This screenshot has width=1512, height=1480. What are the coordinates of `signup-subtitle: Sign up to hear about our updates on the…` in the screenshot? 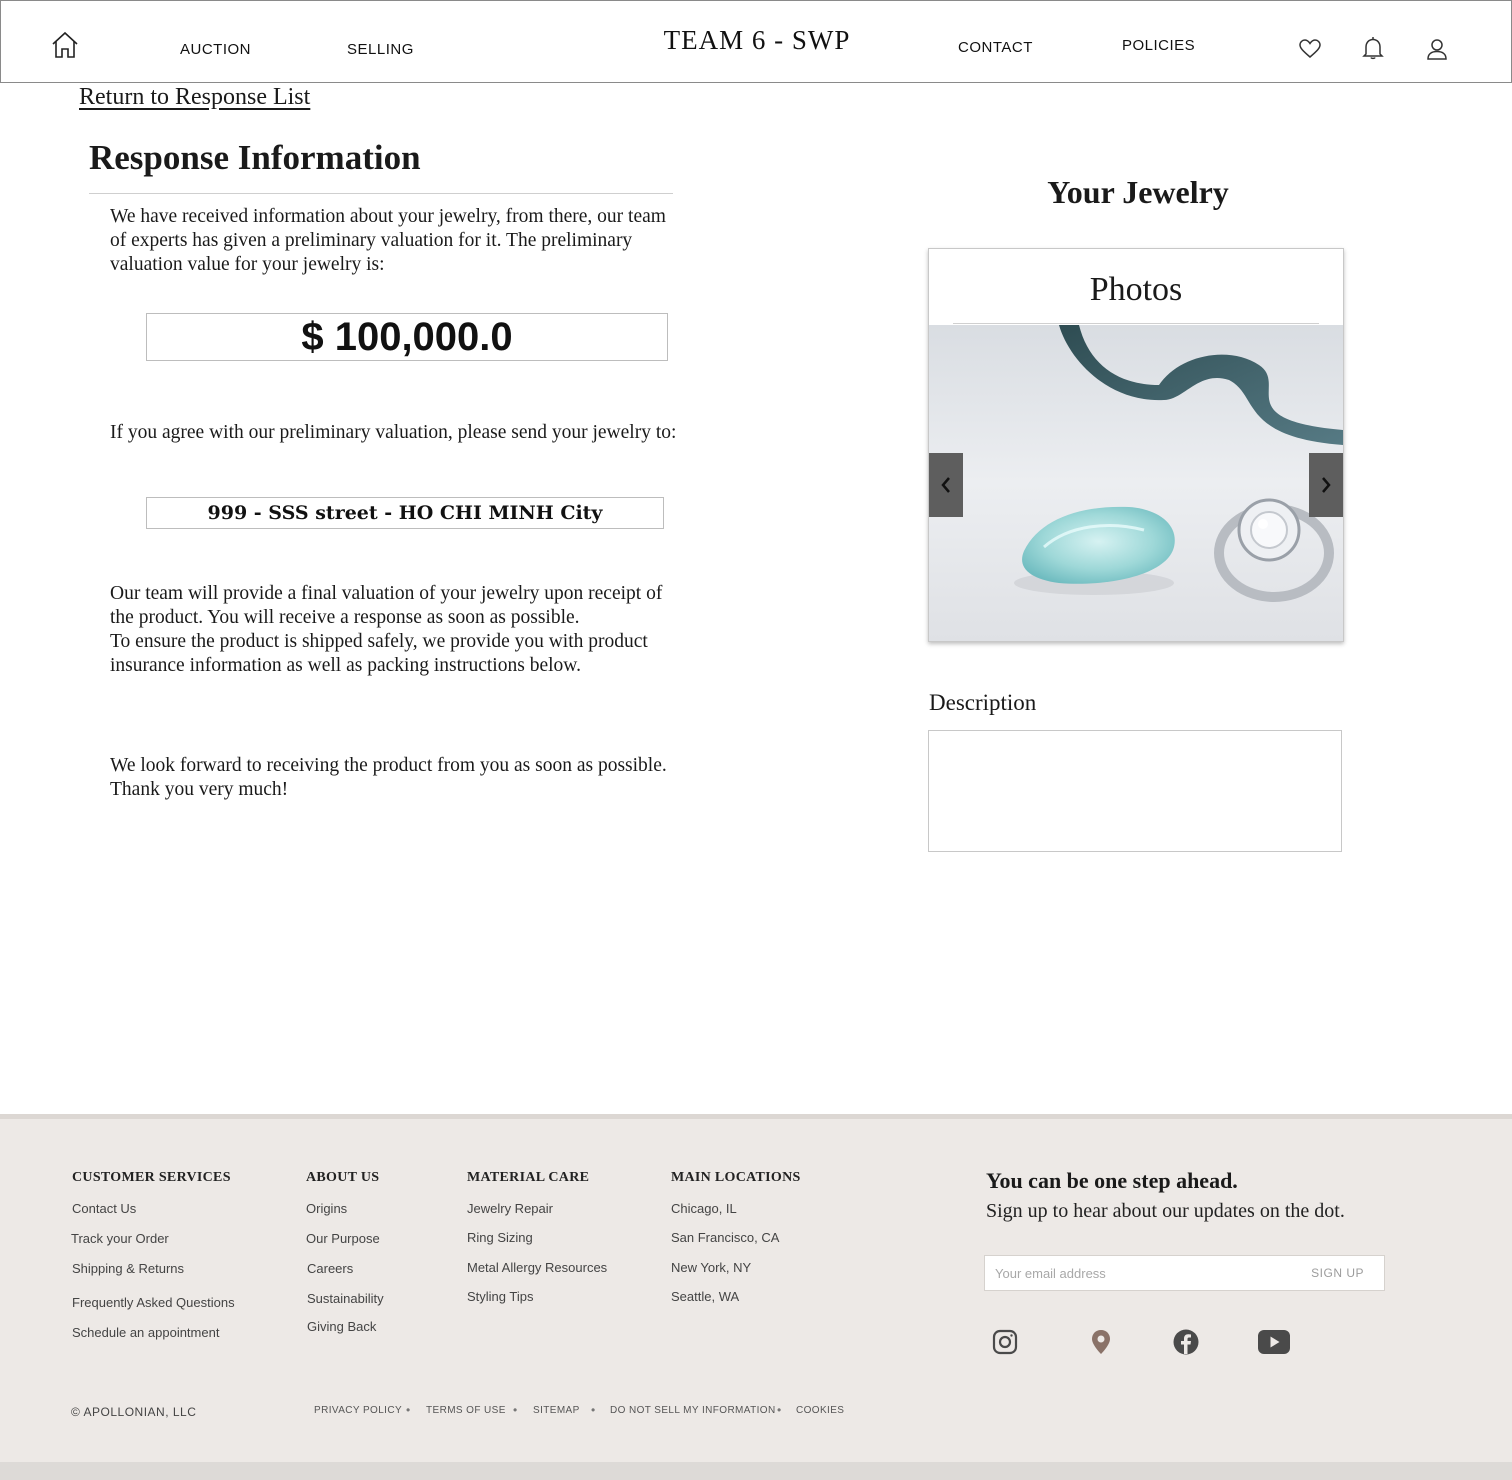 It's located at (1165, 1211).